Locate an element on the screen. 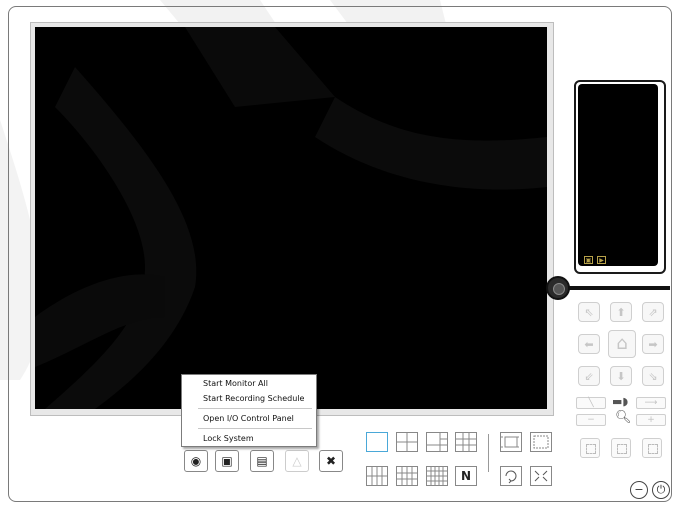 This screenshot has width=674, height=506. arrow-upright-icon: ⇗ is located at coordinates (653, 312).